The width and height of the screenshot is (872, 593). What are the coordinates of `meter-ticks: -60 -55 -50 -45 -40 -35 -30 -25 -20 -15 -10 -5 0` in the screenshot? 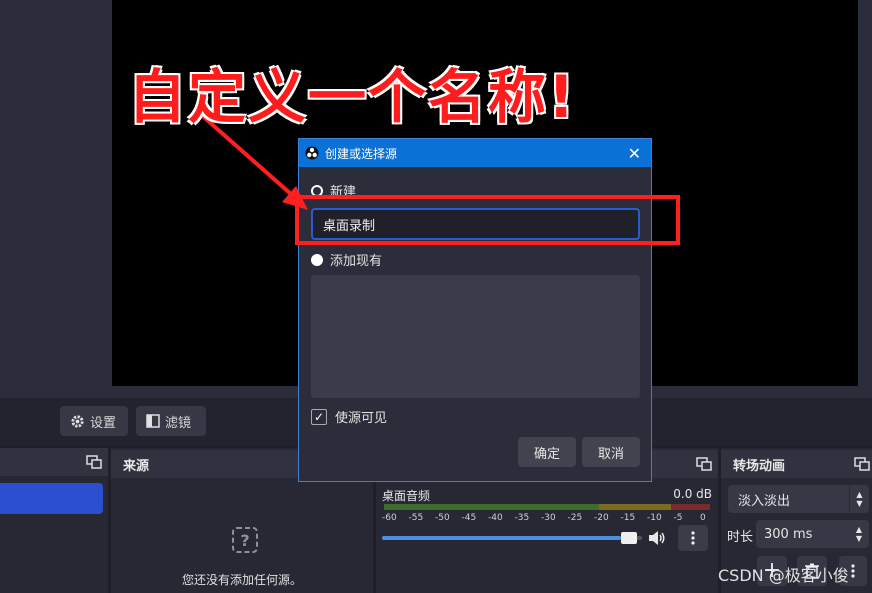 It's located at (547, 519).